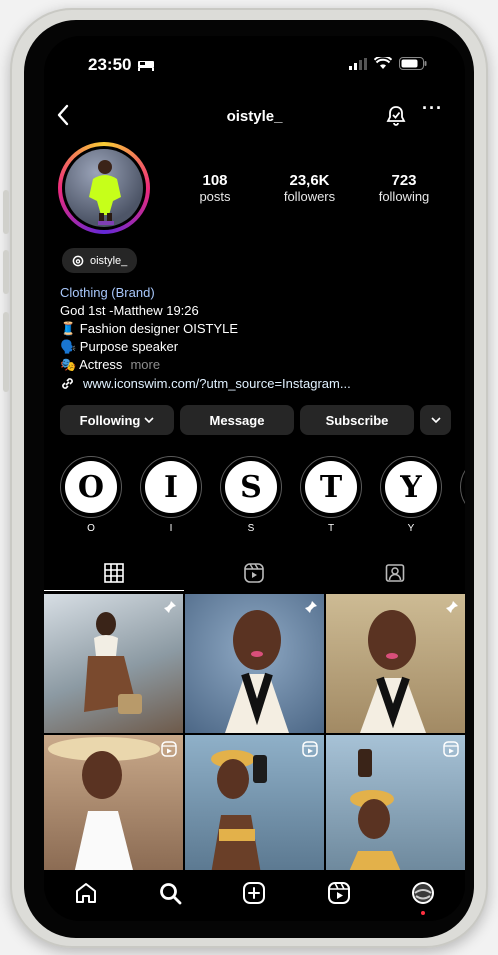  Describe the element at coordinates (110, 364) in the screenshot. I see `bio-line-last: 🎭 Actress more` at that location.